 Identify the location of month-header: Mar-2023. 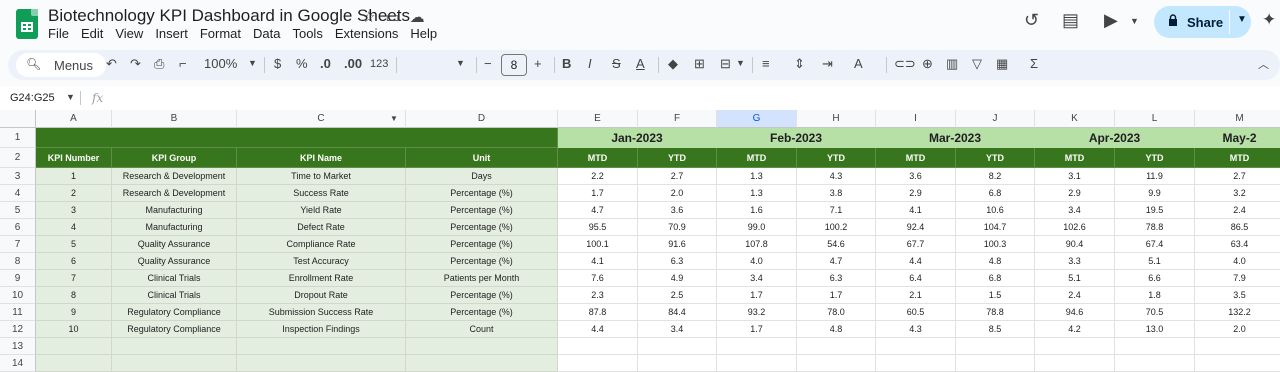
(955, 138).